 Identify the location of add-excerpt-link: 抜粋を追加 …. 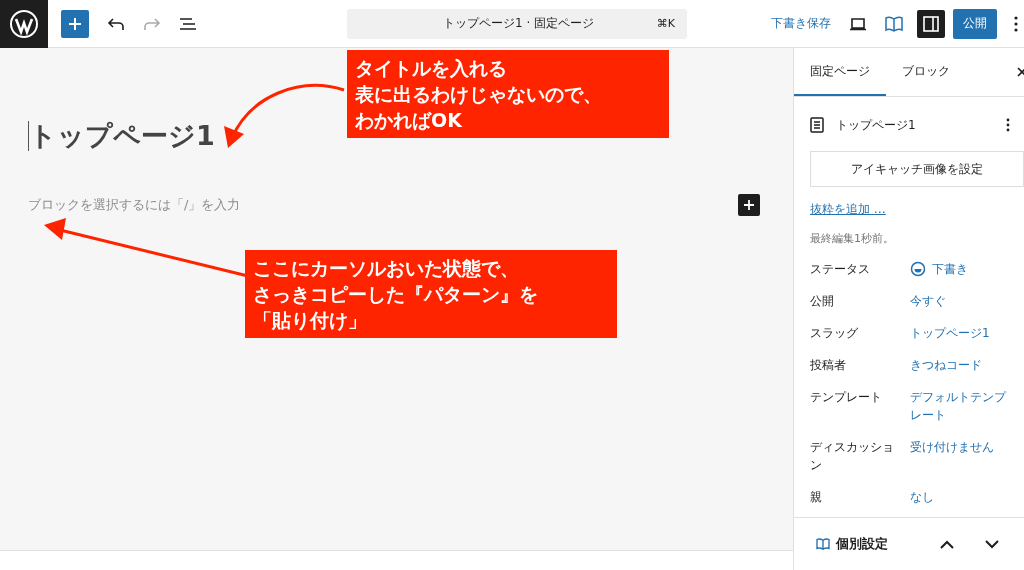
(848, 209).